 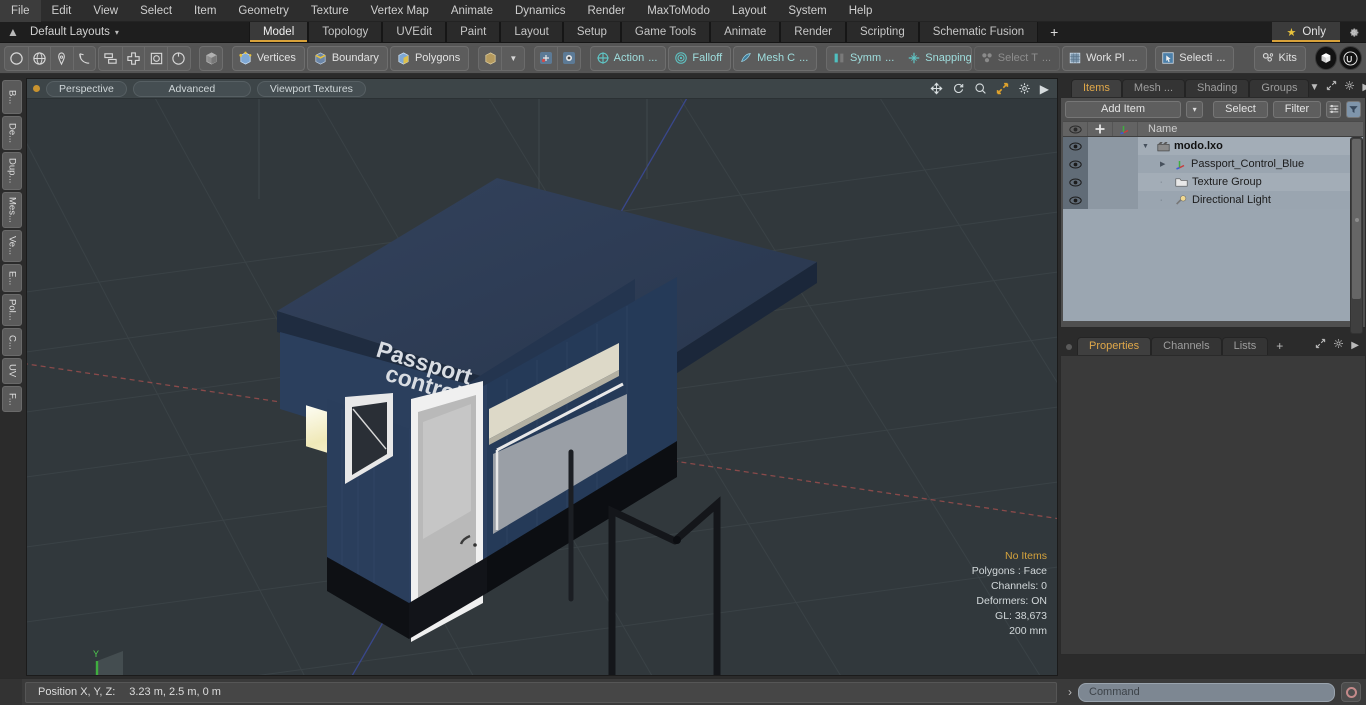 What do you see at coordinates (472, 11) in the screenshot?
I see `menu-item-animate: Animate` at bounding box center [472, 11].